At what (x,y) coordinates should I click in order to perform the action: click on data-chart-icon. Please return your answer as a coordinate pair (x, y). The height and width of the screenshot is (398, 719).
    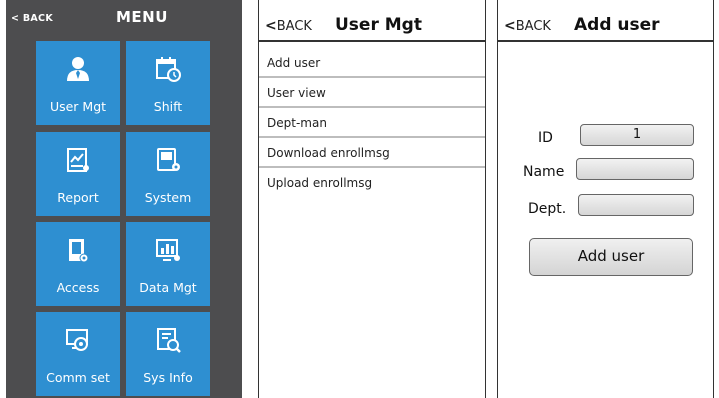
    Looking at the image, I should click on (168, 250).